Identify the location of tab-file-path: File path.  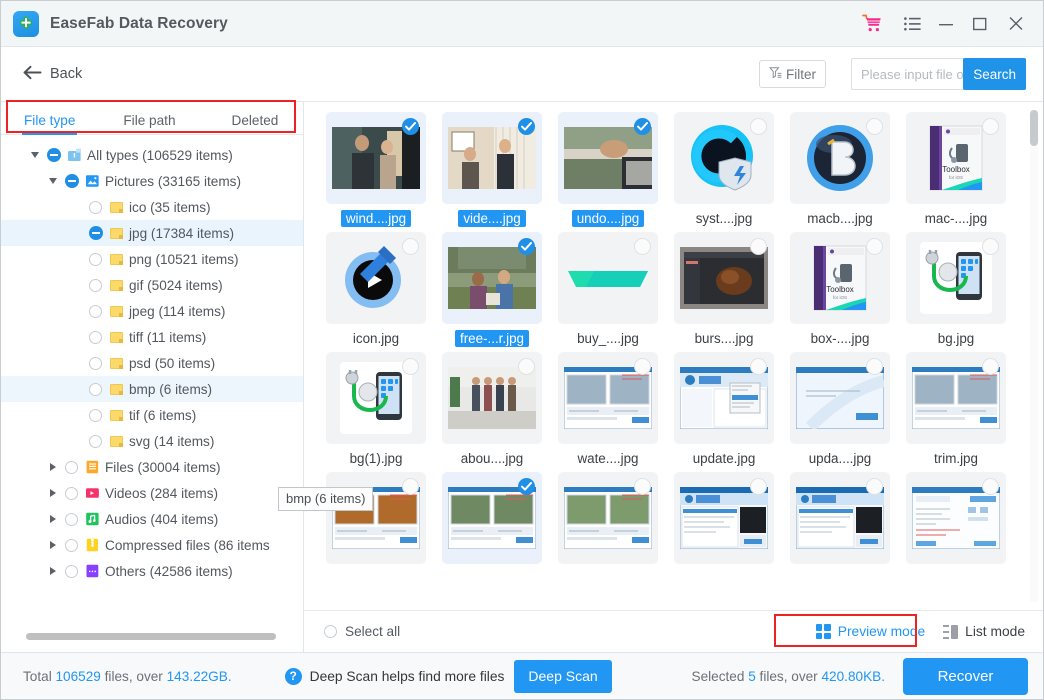
(149, 123).